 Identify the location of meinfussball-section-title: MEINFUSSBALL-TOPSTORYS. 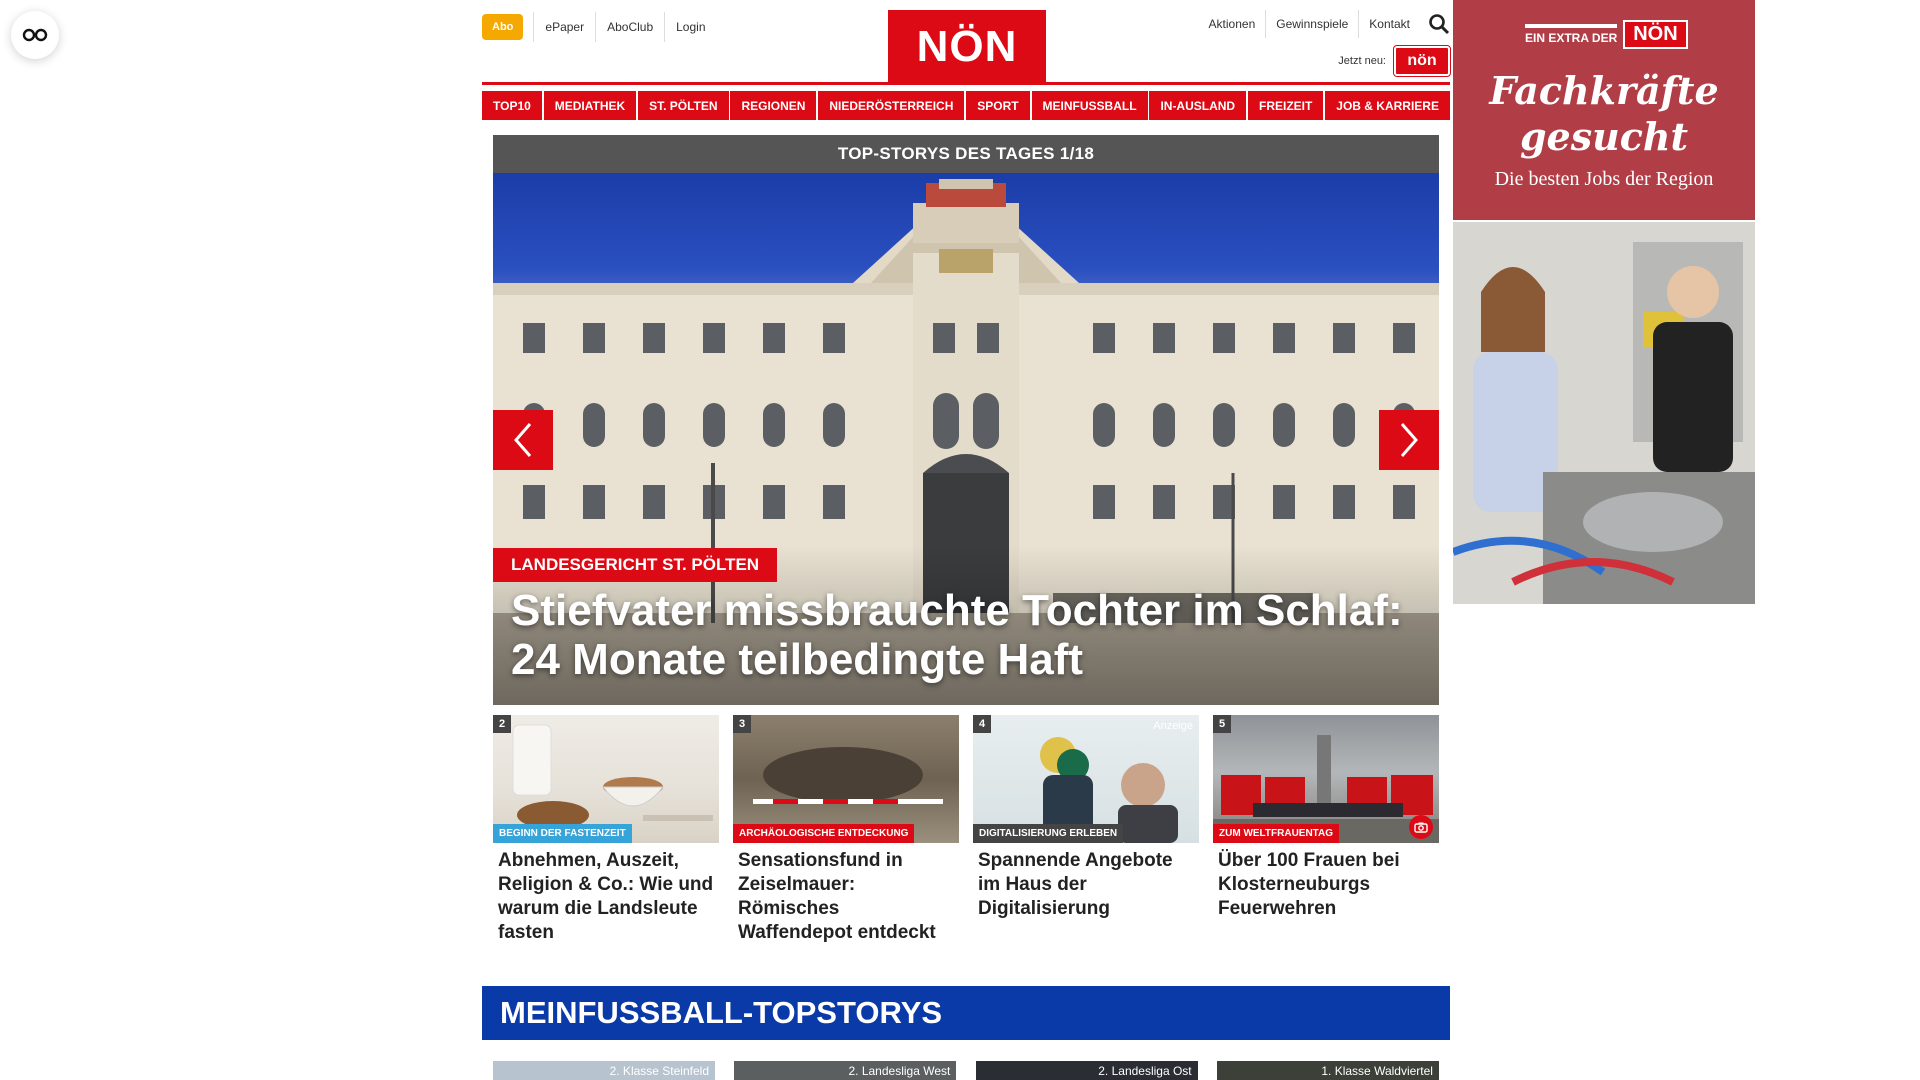
(966, 1013).